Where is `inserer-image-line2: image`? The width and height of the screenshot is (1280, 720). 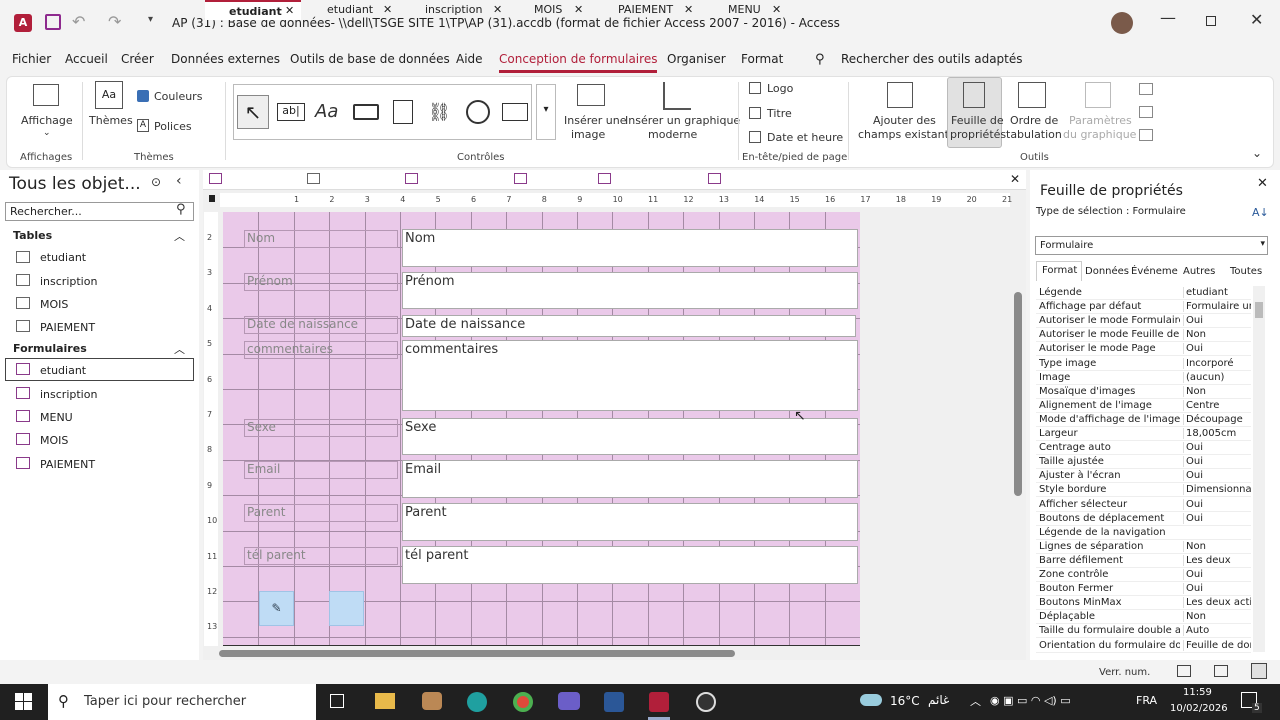
inserer-image-line2: image is located at coordinates (588, 134).